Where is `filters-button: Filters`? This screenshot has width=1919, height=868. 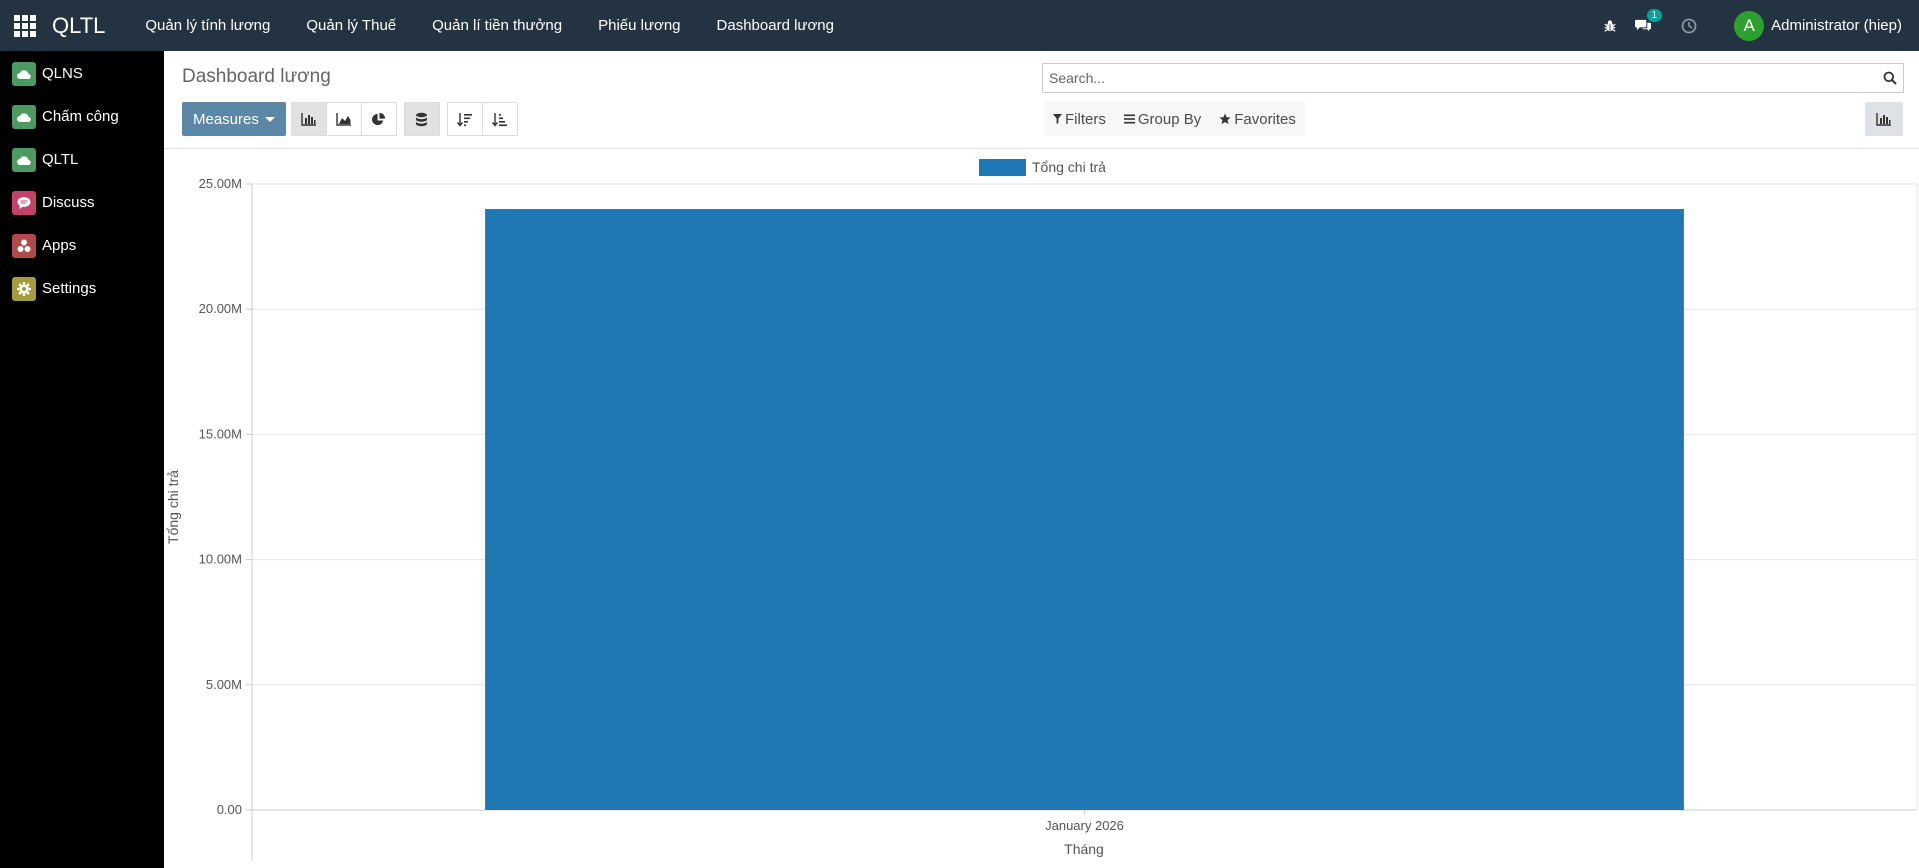
filters-button: Filters is located at coordinates (1079, 119).